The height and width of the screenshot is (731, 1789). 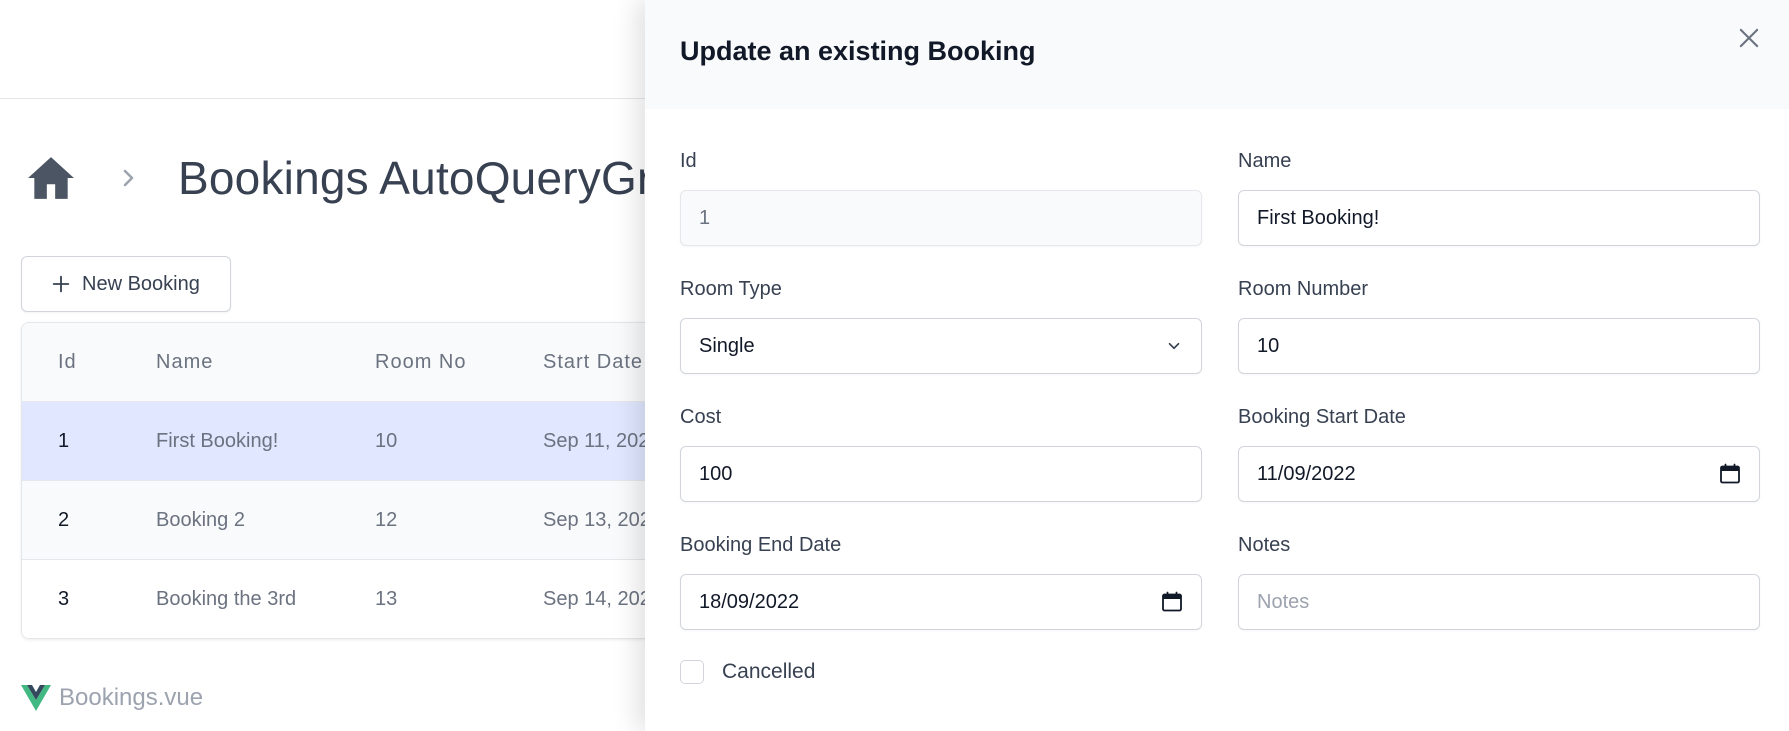 I want to click on room-number-field: Room Number 10, so click(x=1499, y=326).